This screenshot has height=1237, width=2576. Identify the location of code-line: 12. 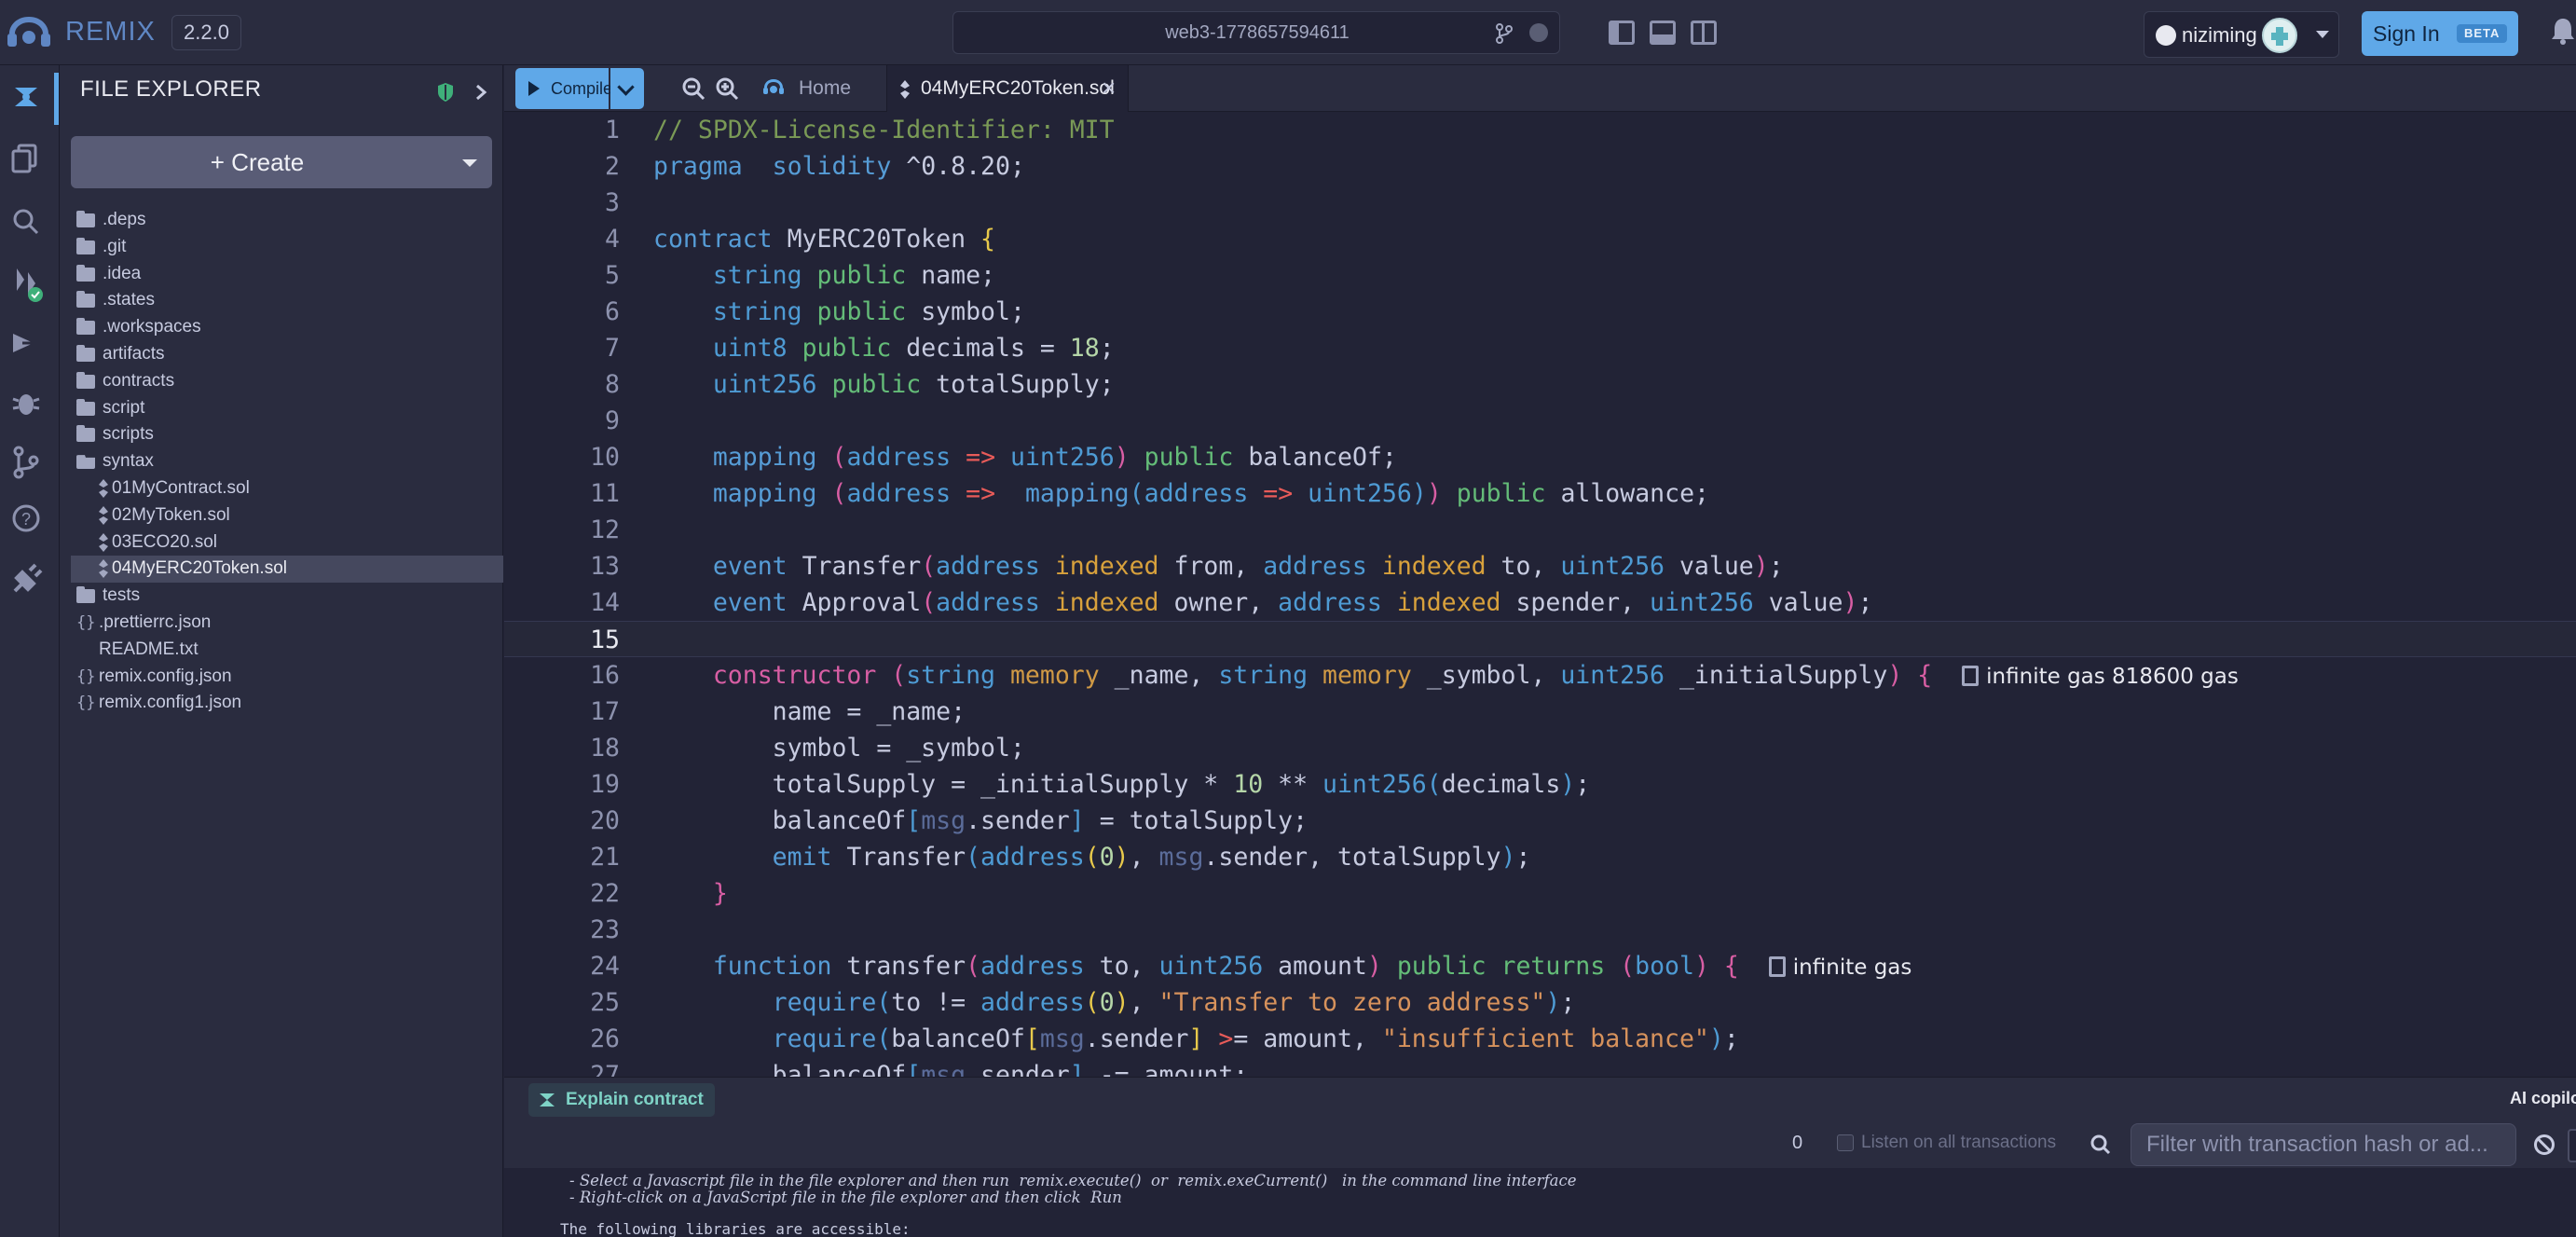
(1540, 530).